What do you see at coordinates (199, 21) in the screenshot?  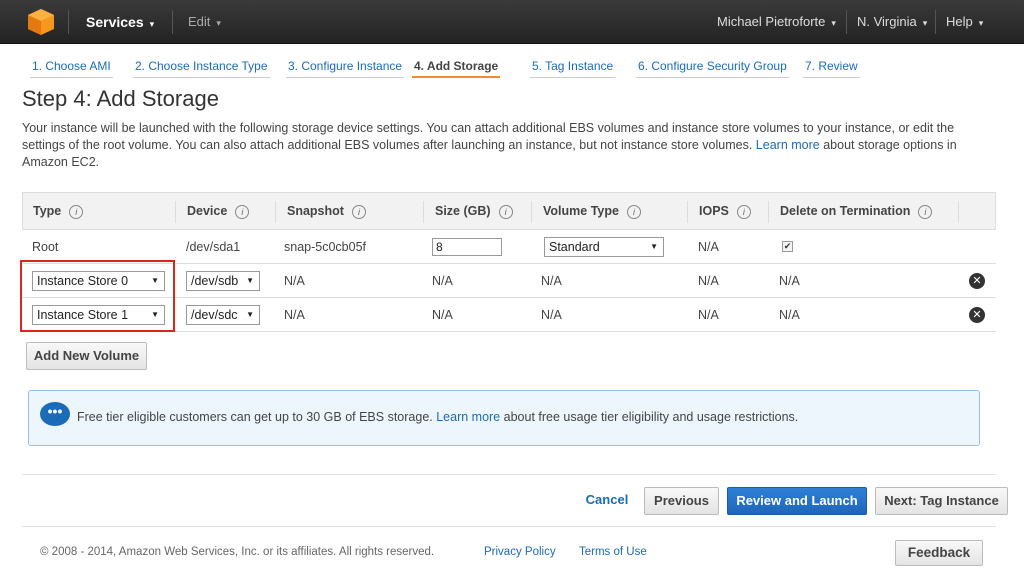 I see `edit-menu-label: Edit` at bounding box center [199, 21].